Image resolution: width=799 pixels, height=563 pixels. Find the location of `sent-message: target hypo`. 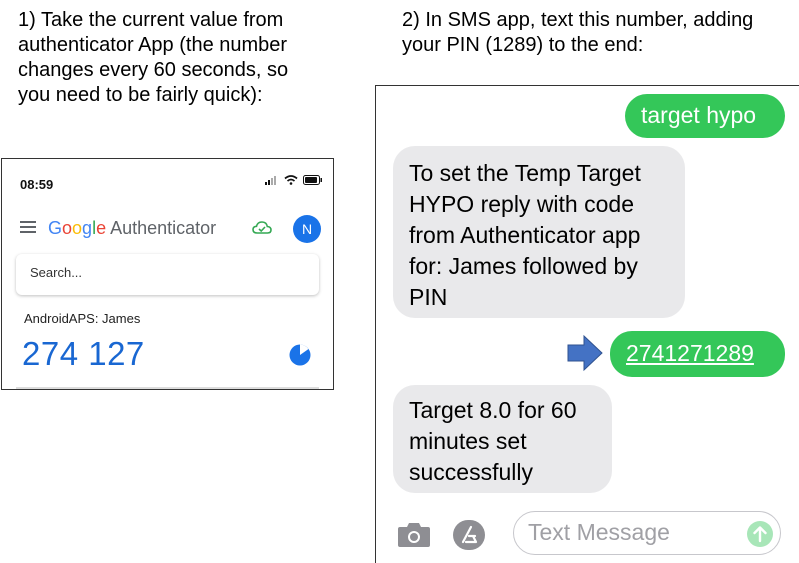

sent-message: target hypo is located at coordinates (705, 116).